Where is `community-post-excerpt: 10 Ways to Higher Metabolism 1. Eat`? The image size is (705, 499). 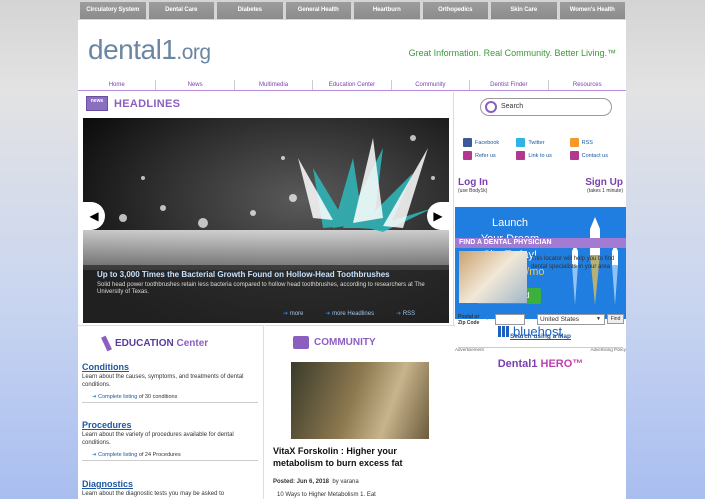 community-post-excerpt: 10 Ways to Higher Metabolism 1. Eat is located at coordinates (326, 495).